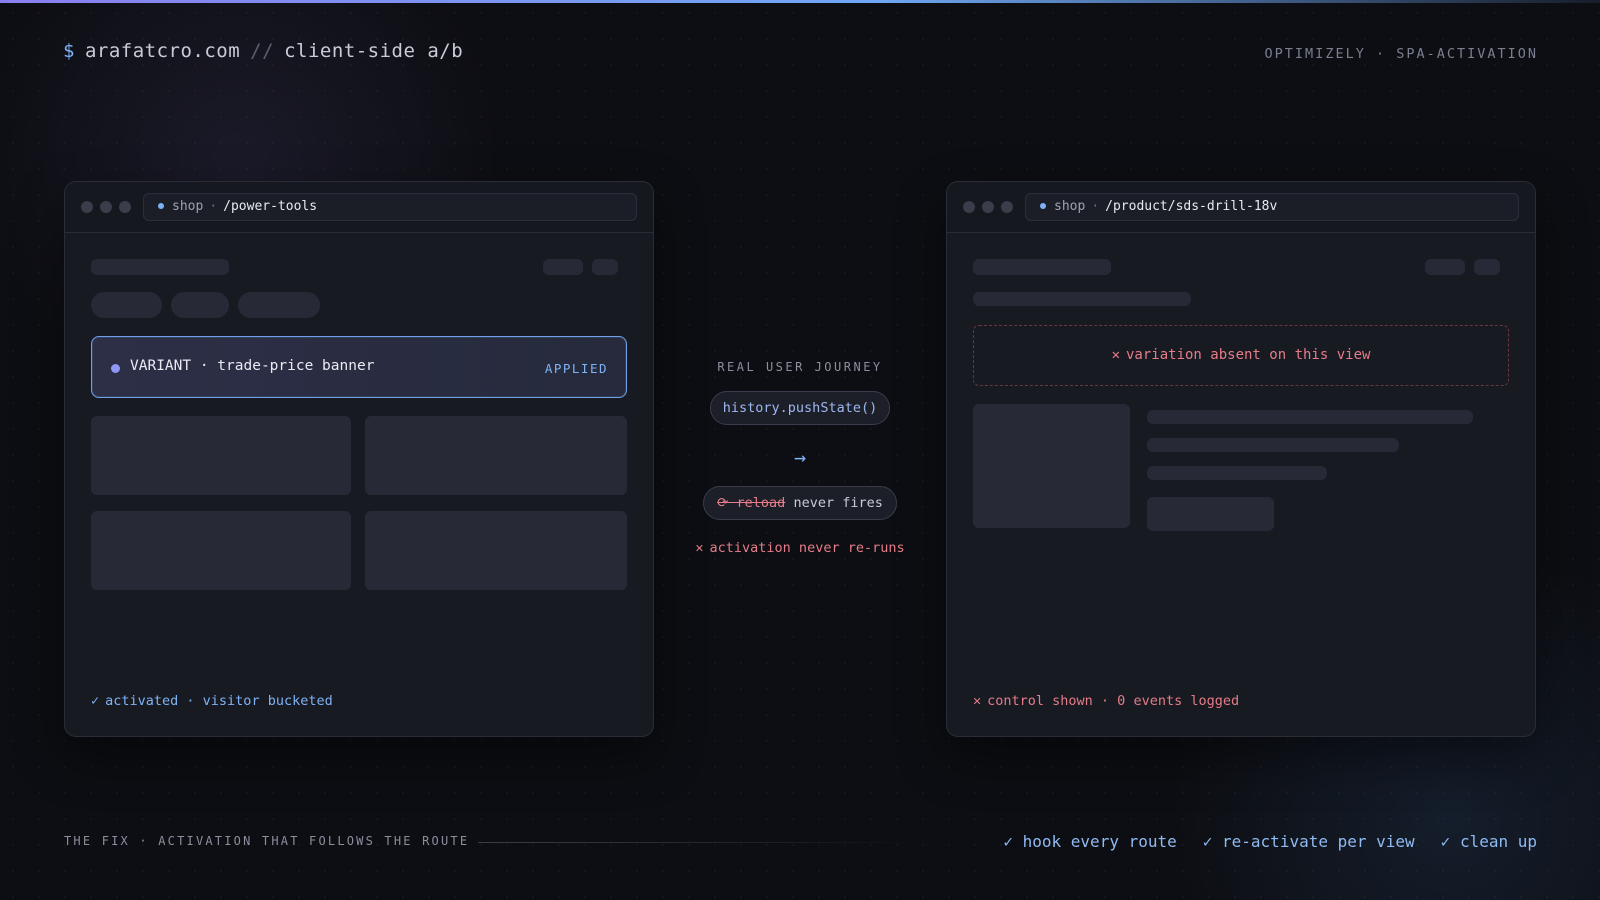  I want to click on address-bar: shop · /product/sds-drill-18v, so click(1272, 207).